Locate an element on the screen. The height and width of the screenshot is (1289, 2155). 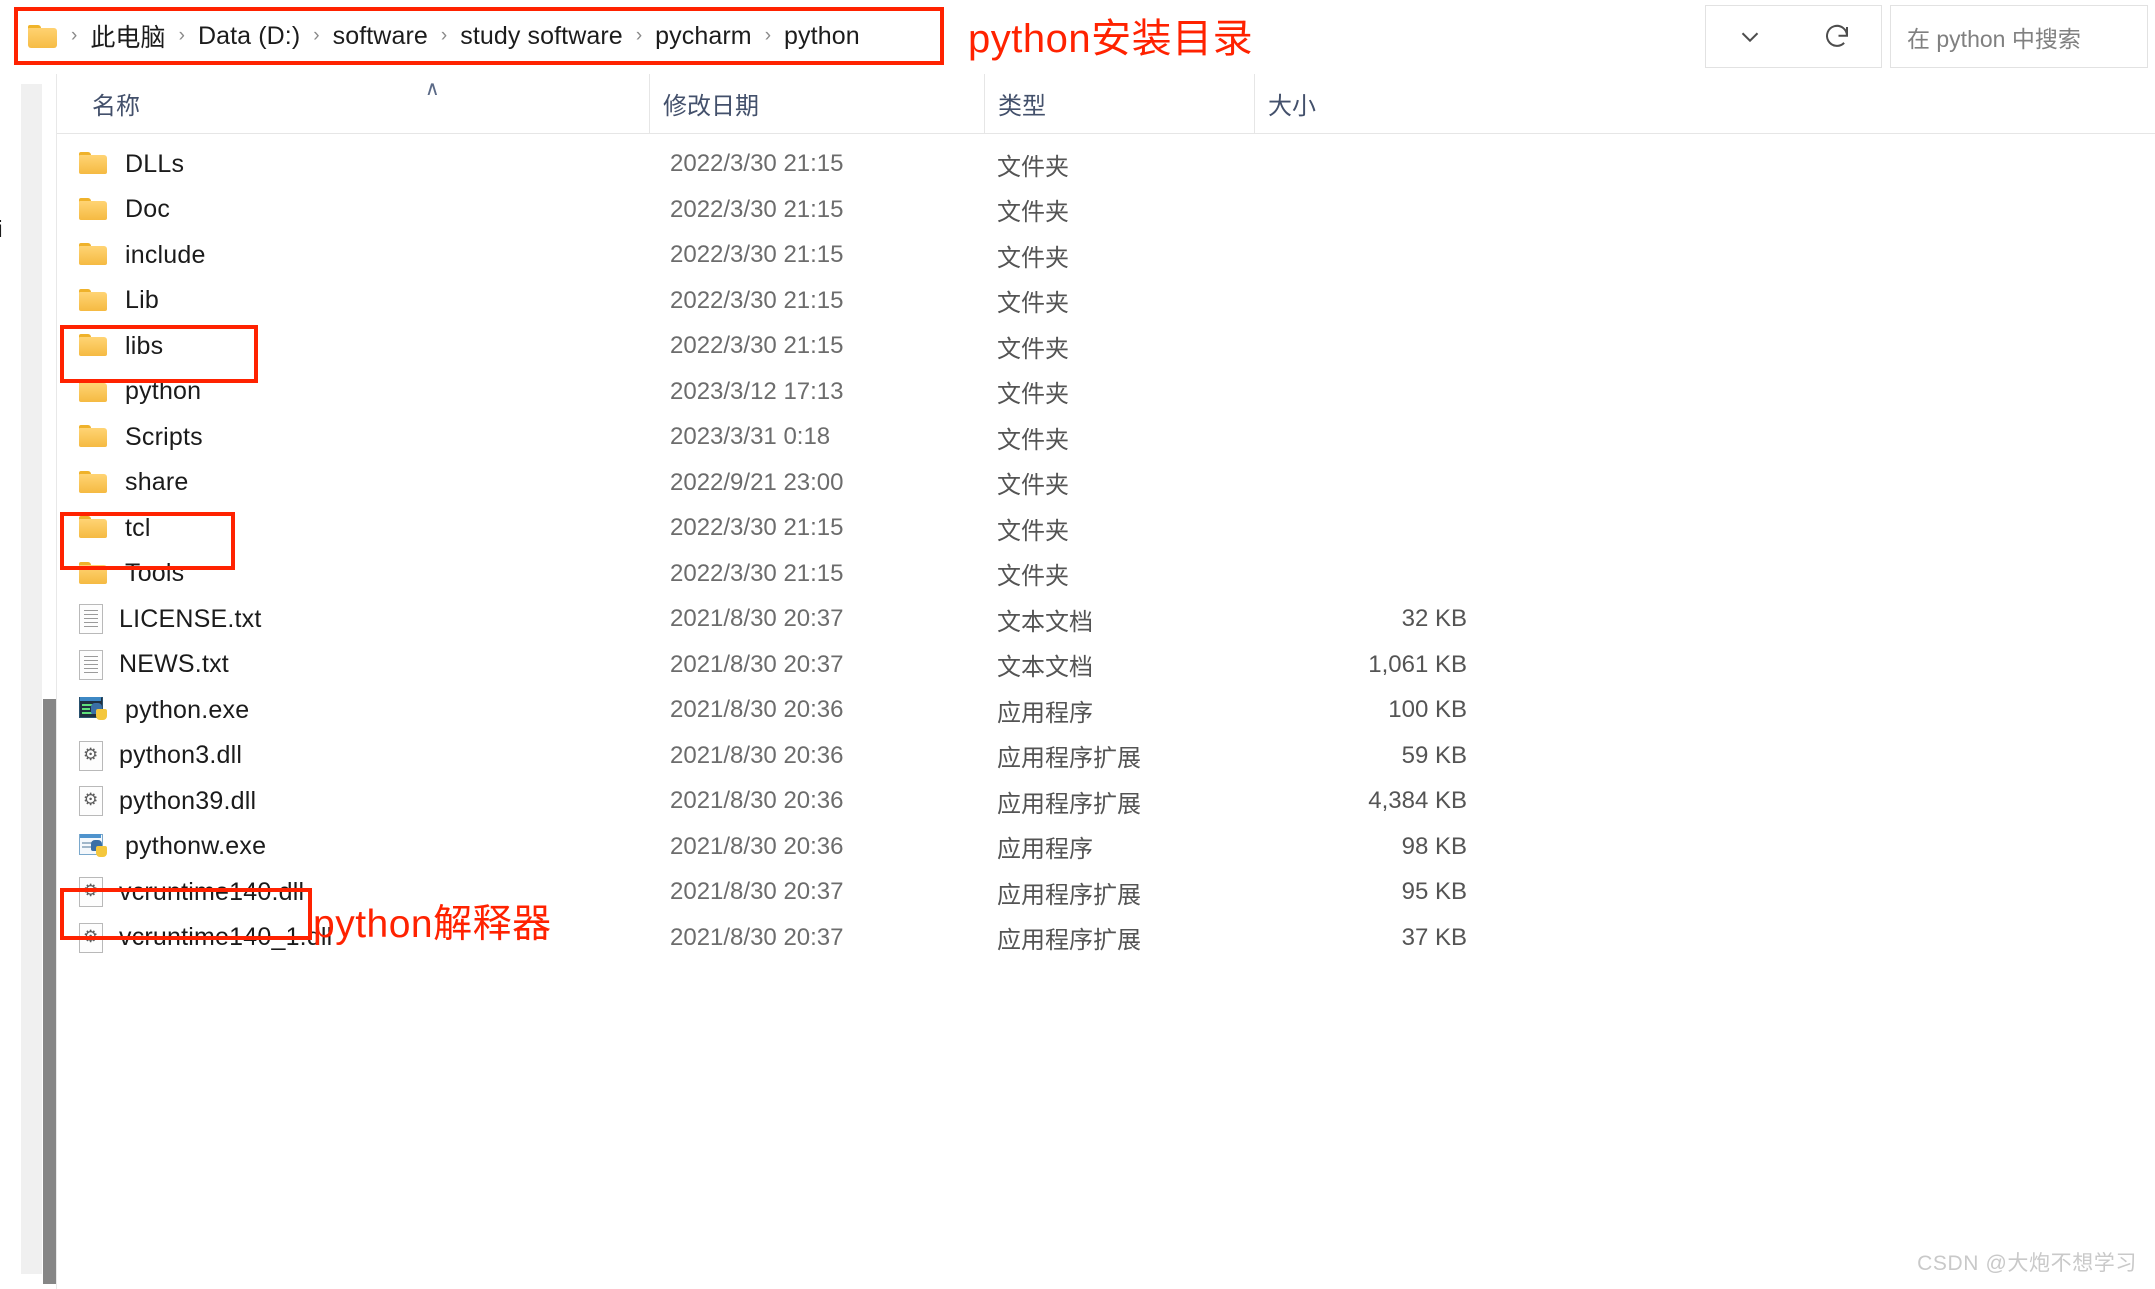
navigation-pane-scrollbar-track is located at coordinates (39, 684).